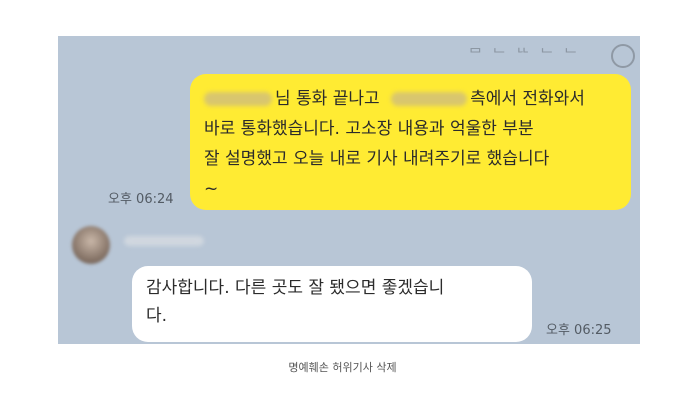  Describe the element at coordinates (164, 241) in the screenshot. I see `redacted-sender-name` at that location.